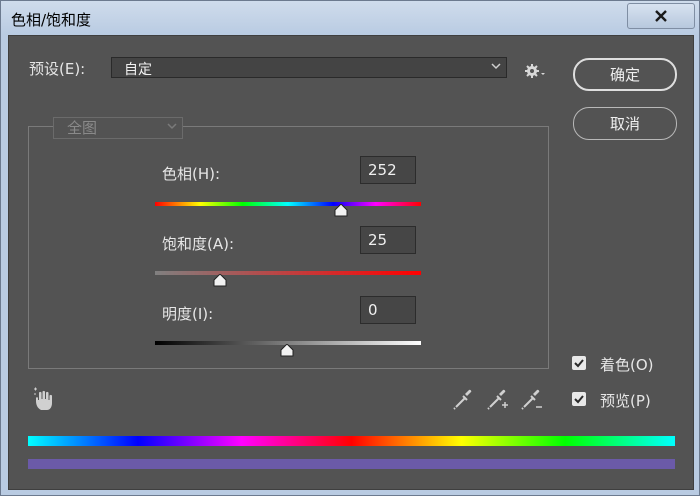 The width and height of the screenshot is (700, 496). I want to click on lightness-label: 明度(I):, so click(188, 314).